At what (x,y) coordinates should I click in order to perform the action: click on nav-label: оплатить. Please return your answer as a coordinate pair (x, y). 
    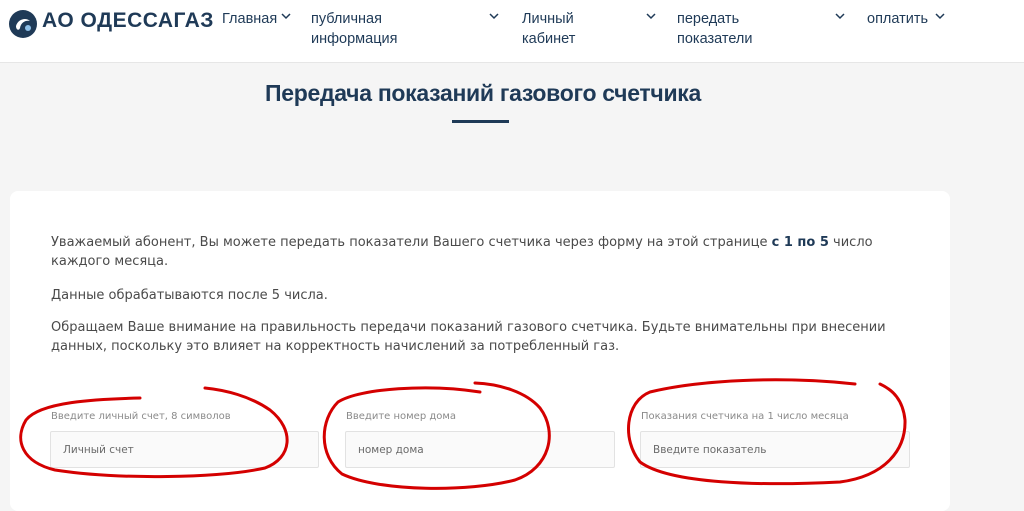
    Looking at the image, I should click on (898, 19).